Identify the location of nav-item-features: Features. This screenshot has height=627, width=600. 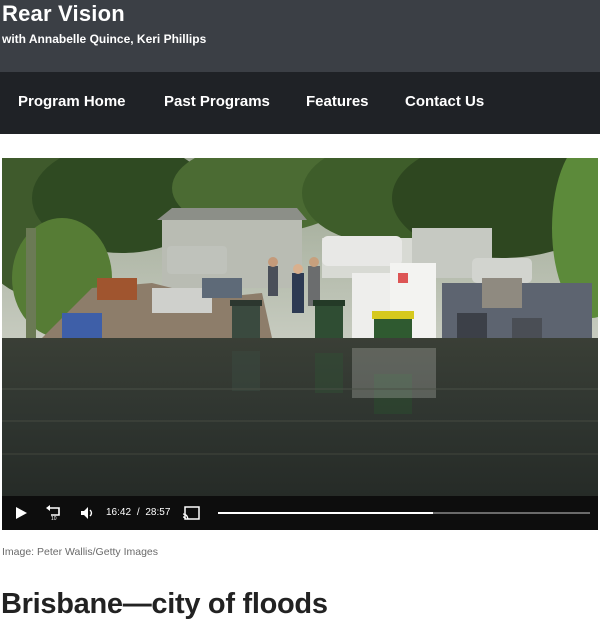
(337, 101).